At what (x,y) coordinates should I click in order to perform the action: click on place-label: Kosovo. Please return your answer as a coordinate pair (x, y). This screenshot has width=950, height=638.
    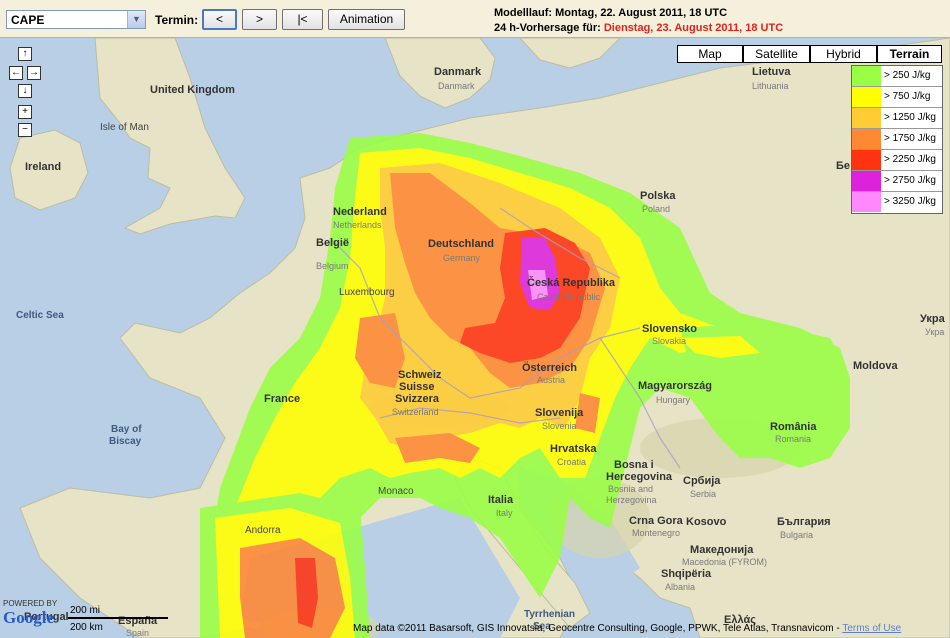
    Looking at the image, I should click on (706, 522).